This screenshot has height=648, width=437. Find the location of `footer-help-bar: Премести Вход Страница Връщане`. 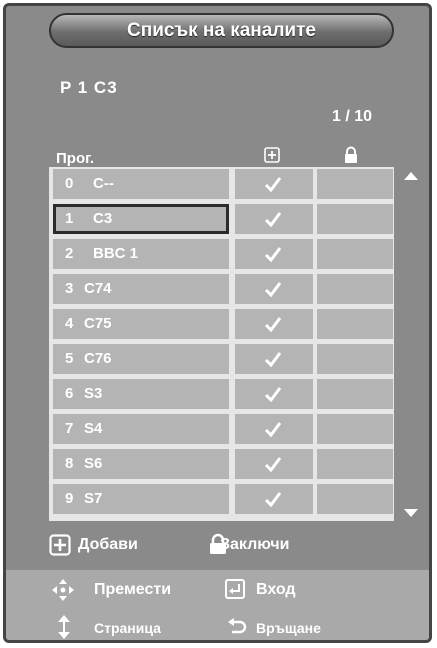

footer-help-bar: Премести Вход Страница Връщане is located at coordinates (217, 605).